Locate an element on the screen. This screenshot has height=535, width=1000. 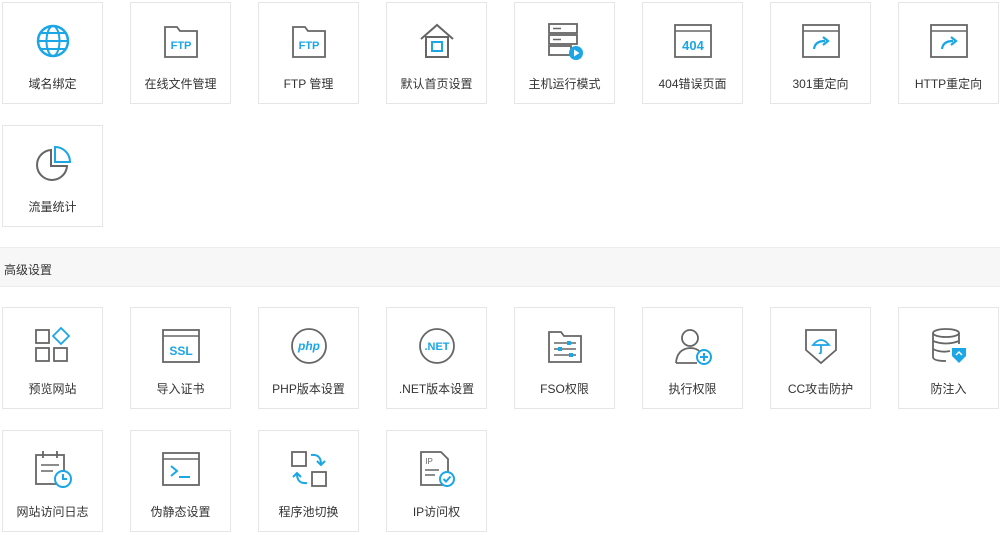
swap-icon is located at coordinates (309, 469).